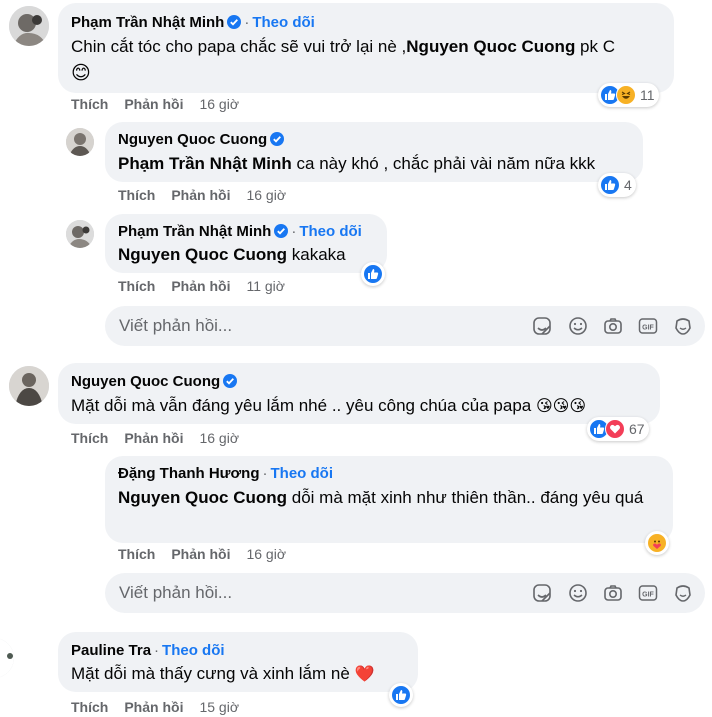 Image resolution: width=712 pixels, height=717 pixels. I want to click on smile-emoji: 😊, so click(81, 73).